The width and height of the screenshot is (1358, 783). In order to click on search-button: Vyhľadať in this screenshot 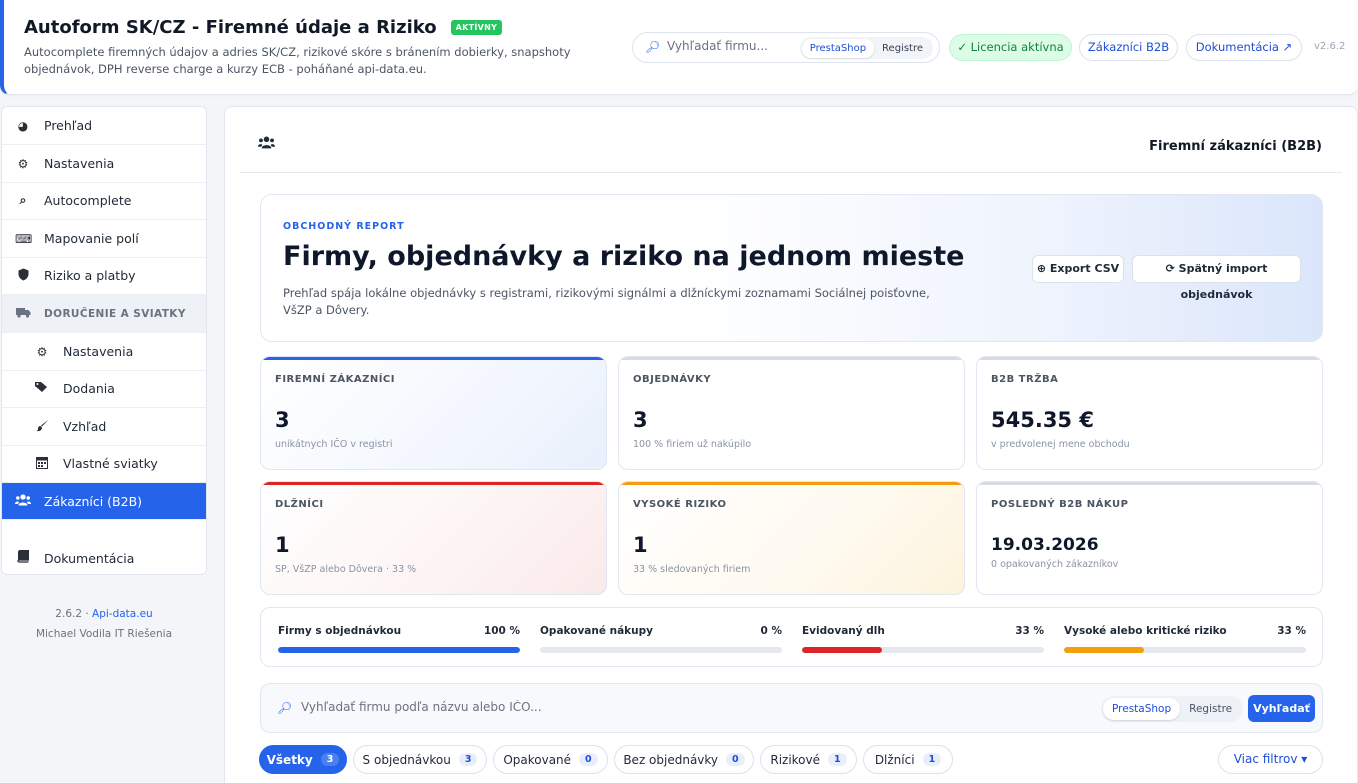, I will do `click(1281, 708)`.